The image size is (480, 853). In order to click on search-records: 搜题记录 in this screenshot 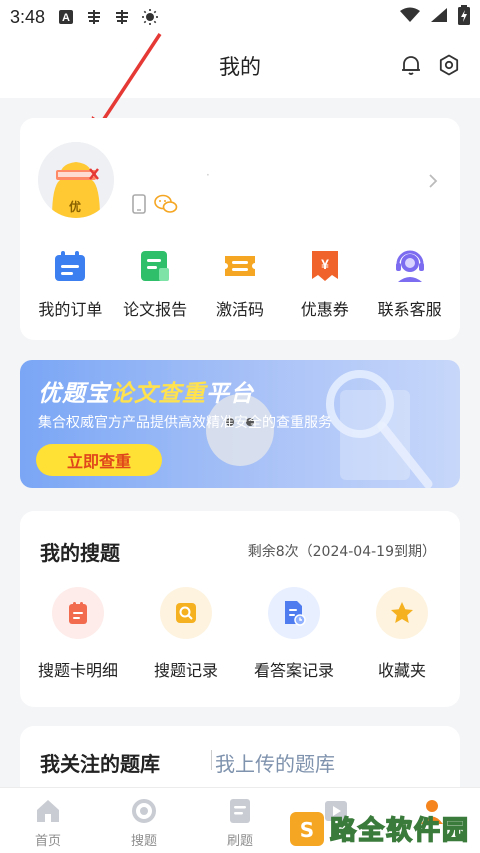, I will do `click(186, 634)`.